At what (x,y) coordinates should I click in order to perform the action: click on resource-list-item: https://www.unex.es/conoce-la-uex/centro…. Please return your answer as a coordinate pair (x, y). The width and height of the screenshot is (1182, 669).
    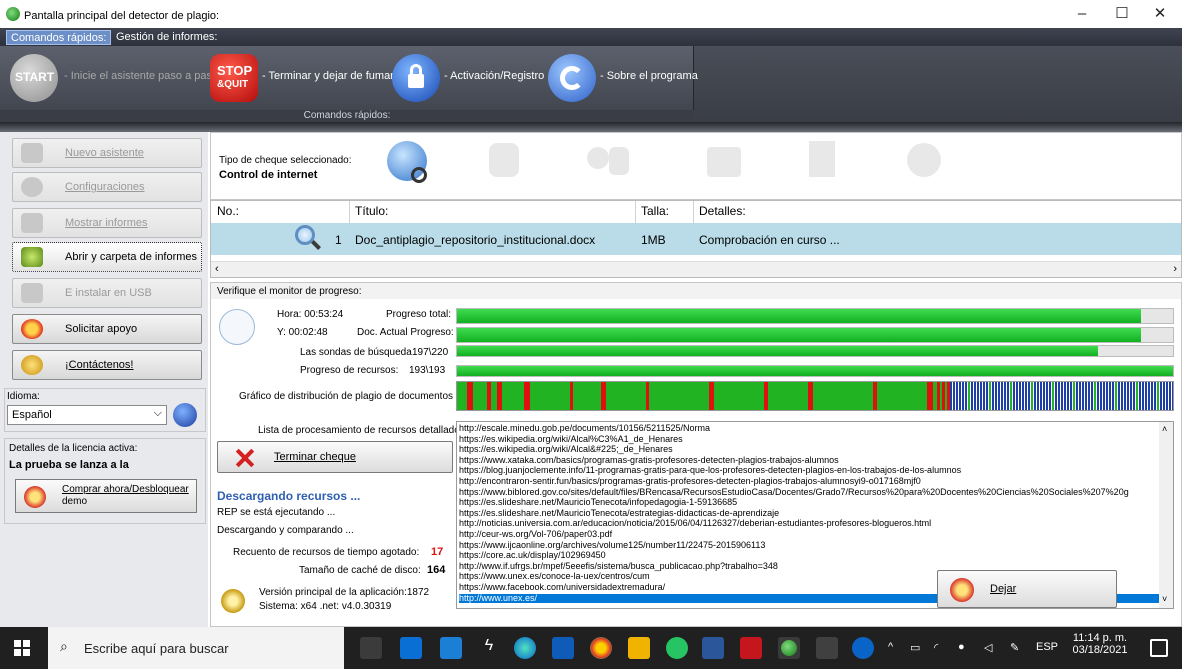
    Looking at the image, I should click on (554, 576).